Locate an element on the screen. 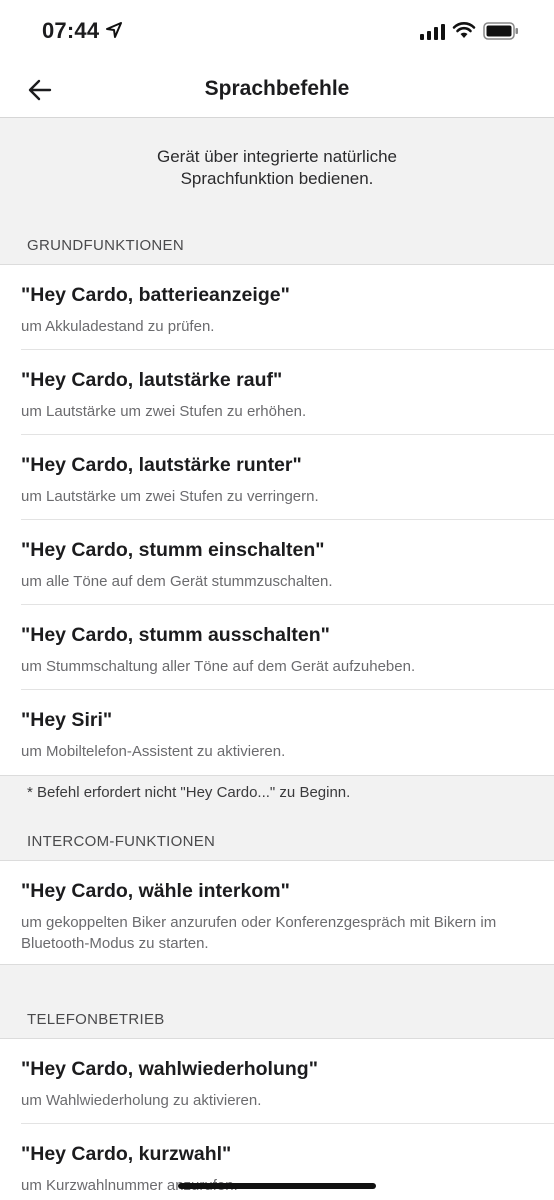 The height and width of the screenshot is (1200, 554). home-indicator is located at coordinates (277, 1186).